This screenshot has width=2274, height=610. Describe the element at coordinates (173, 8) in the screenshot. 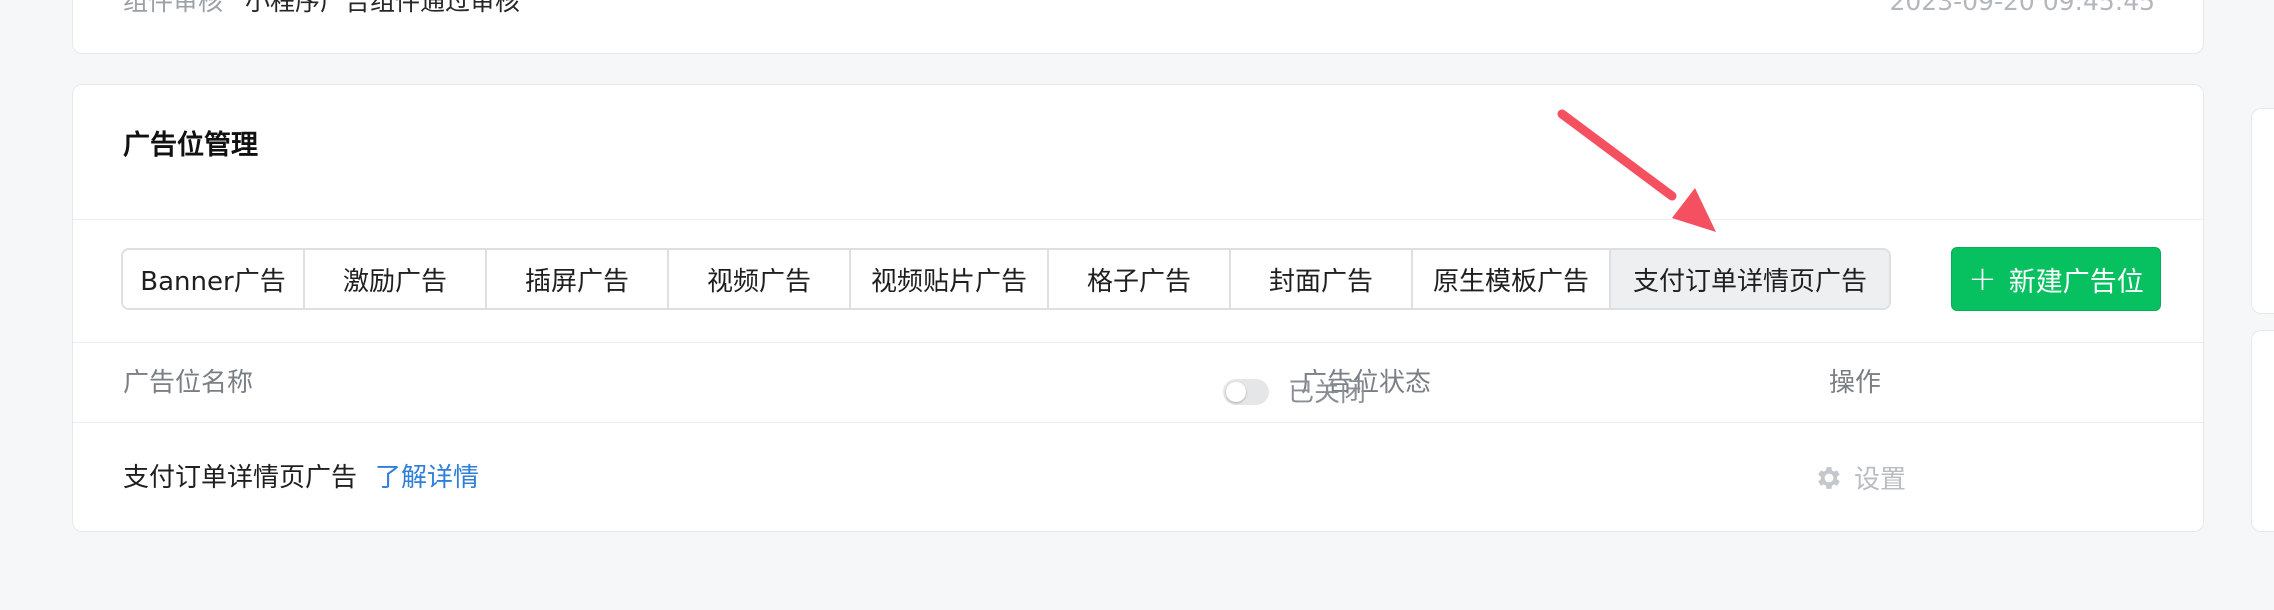

I see `audit-label: 组件审核` at that location.